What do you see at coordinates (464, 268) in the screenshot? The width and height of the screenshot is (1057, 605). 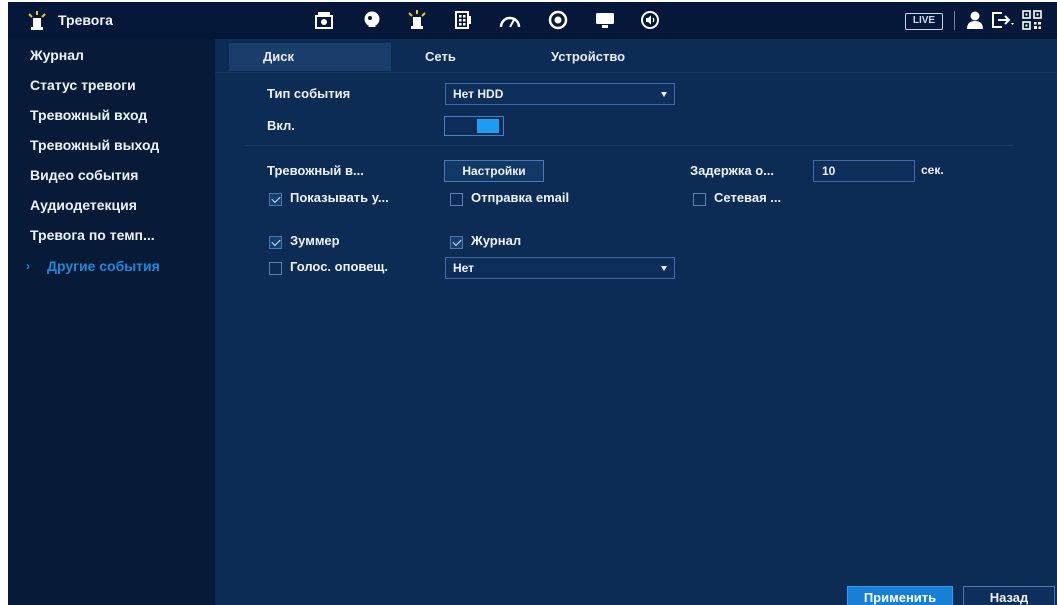 I see `voice-prompt-value: Нет` at bounding box center [464, 268].